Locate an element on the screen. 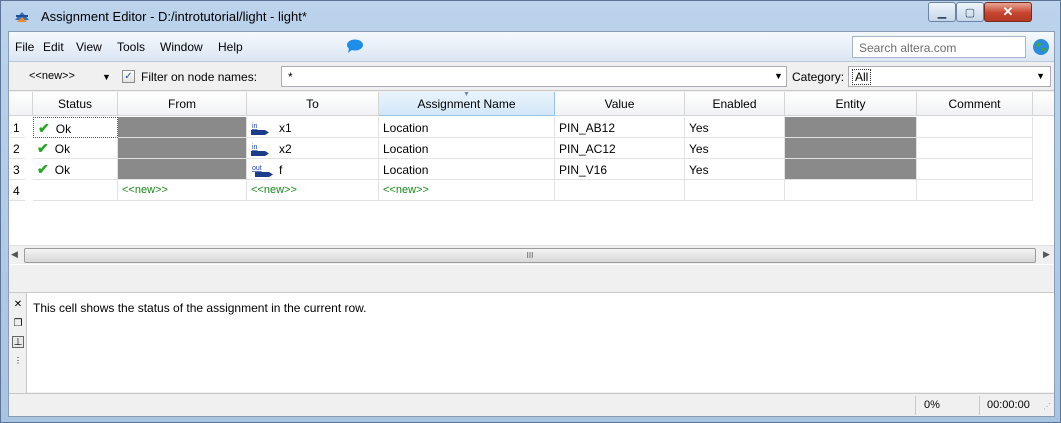 The height and width of the screenshot is (423, 1061). column-header-assignment-name: ▼ Assignment Name is located at coordinates (467, 104).